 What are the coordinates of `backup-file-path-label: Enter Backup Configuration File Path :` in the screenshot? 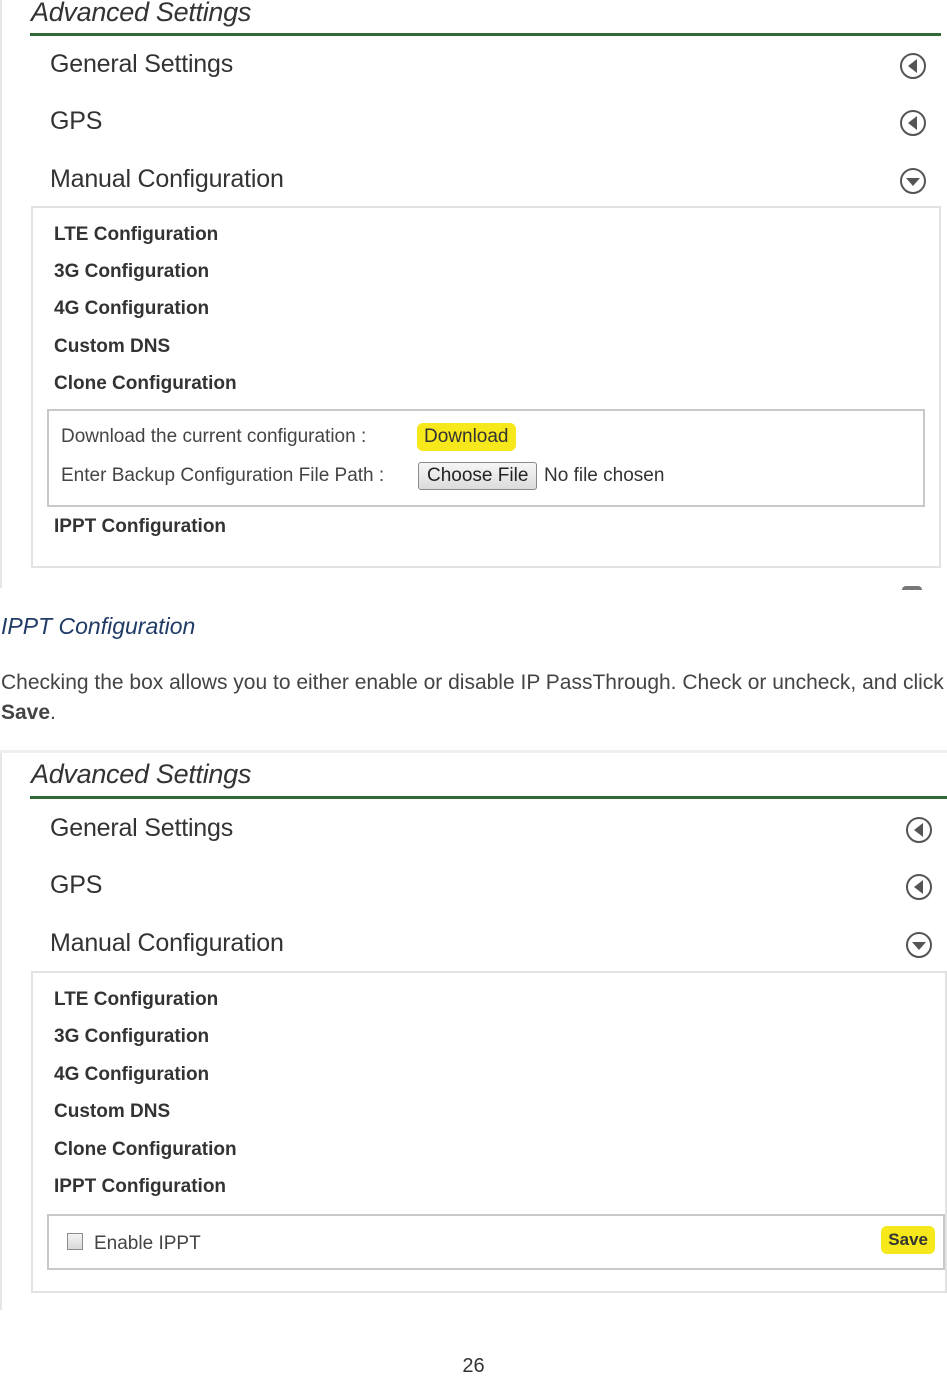 It's located at (223, 475).